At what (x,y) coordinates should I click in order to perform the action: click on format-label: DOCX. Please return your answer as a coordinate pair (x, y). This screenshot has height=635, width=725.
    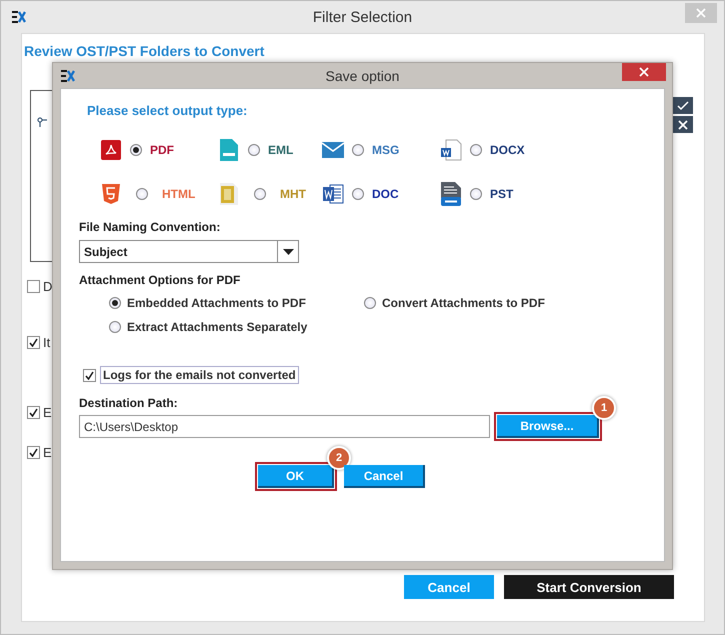
    Looking at the image, I should click on (507, 150).